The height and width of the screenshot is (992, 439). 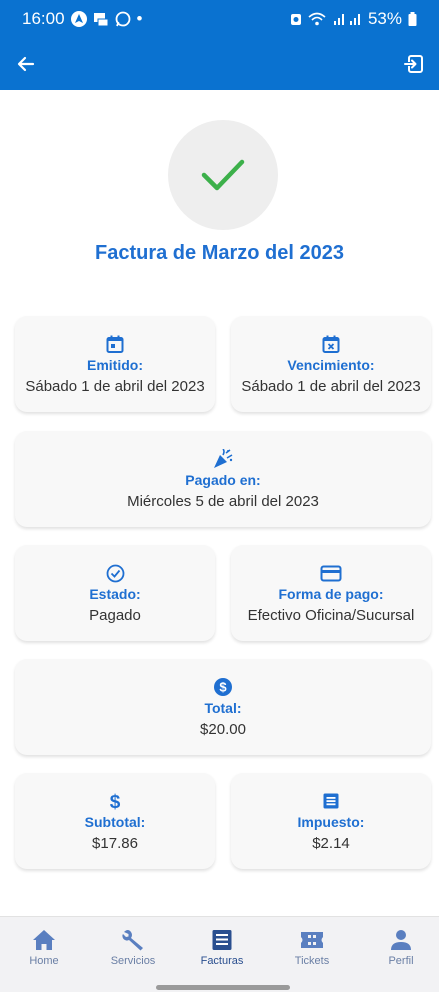 I want to click on status-bar: 16:00 • 53%, so click(x=219, y=19).